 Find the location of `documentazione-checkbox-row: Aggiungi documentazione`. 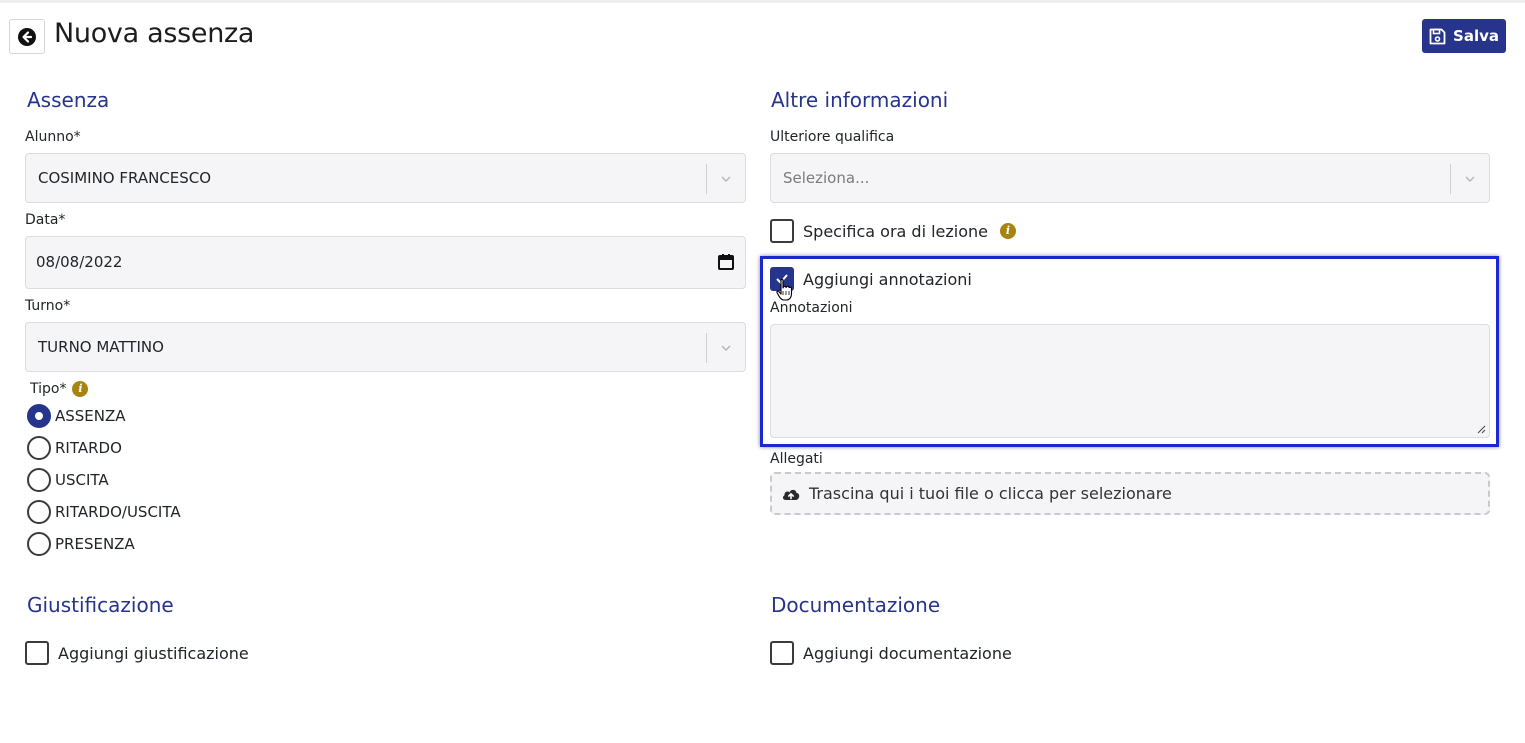

documentazione-checkbox-row: Aggiungi documentazione is located at coordinates (891, 653).